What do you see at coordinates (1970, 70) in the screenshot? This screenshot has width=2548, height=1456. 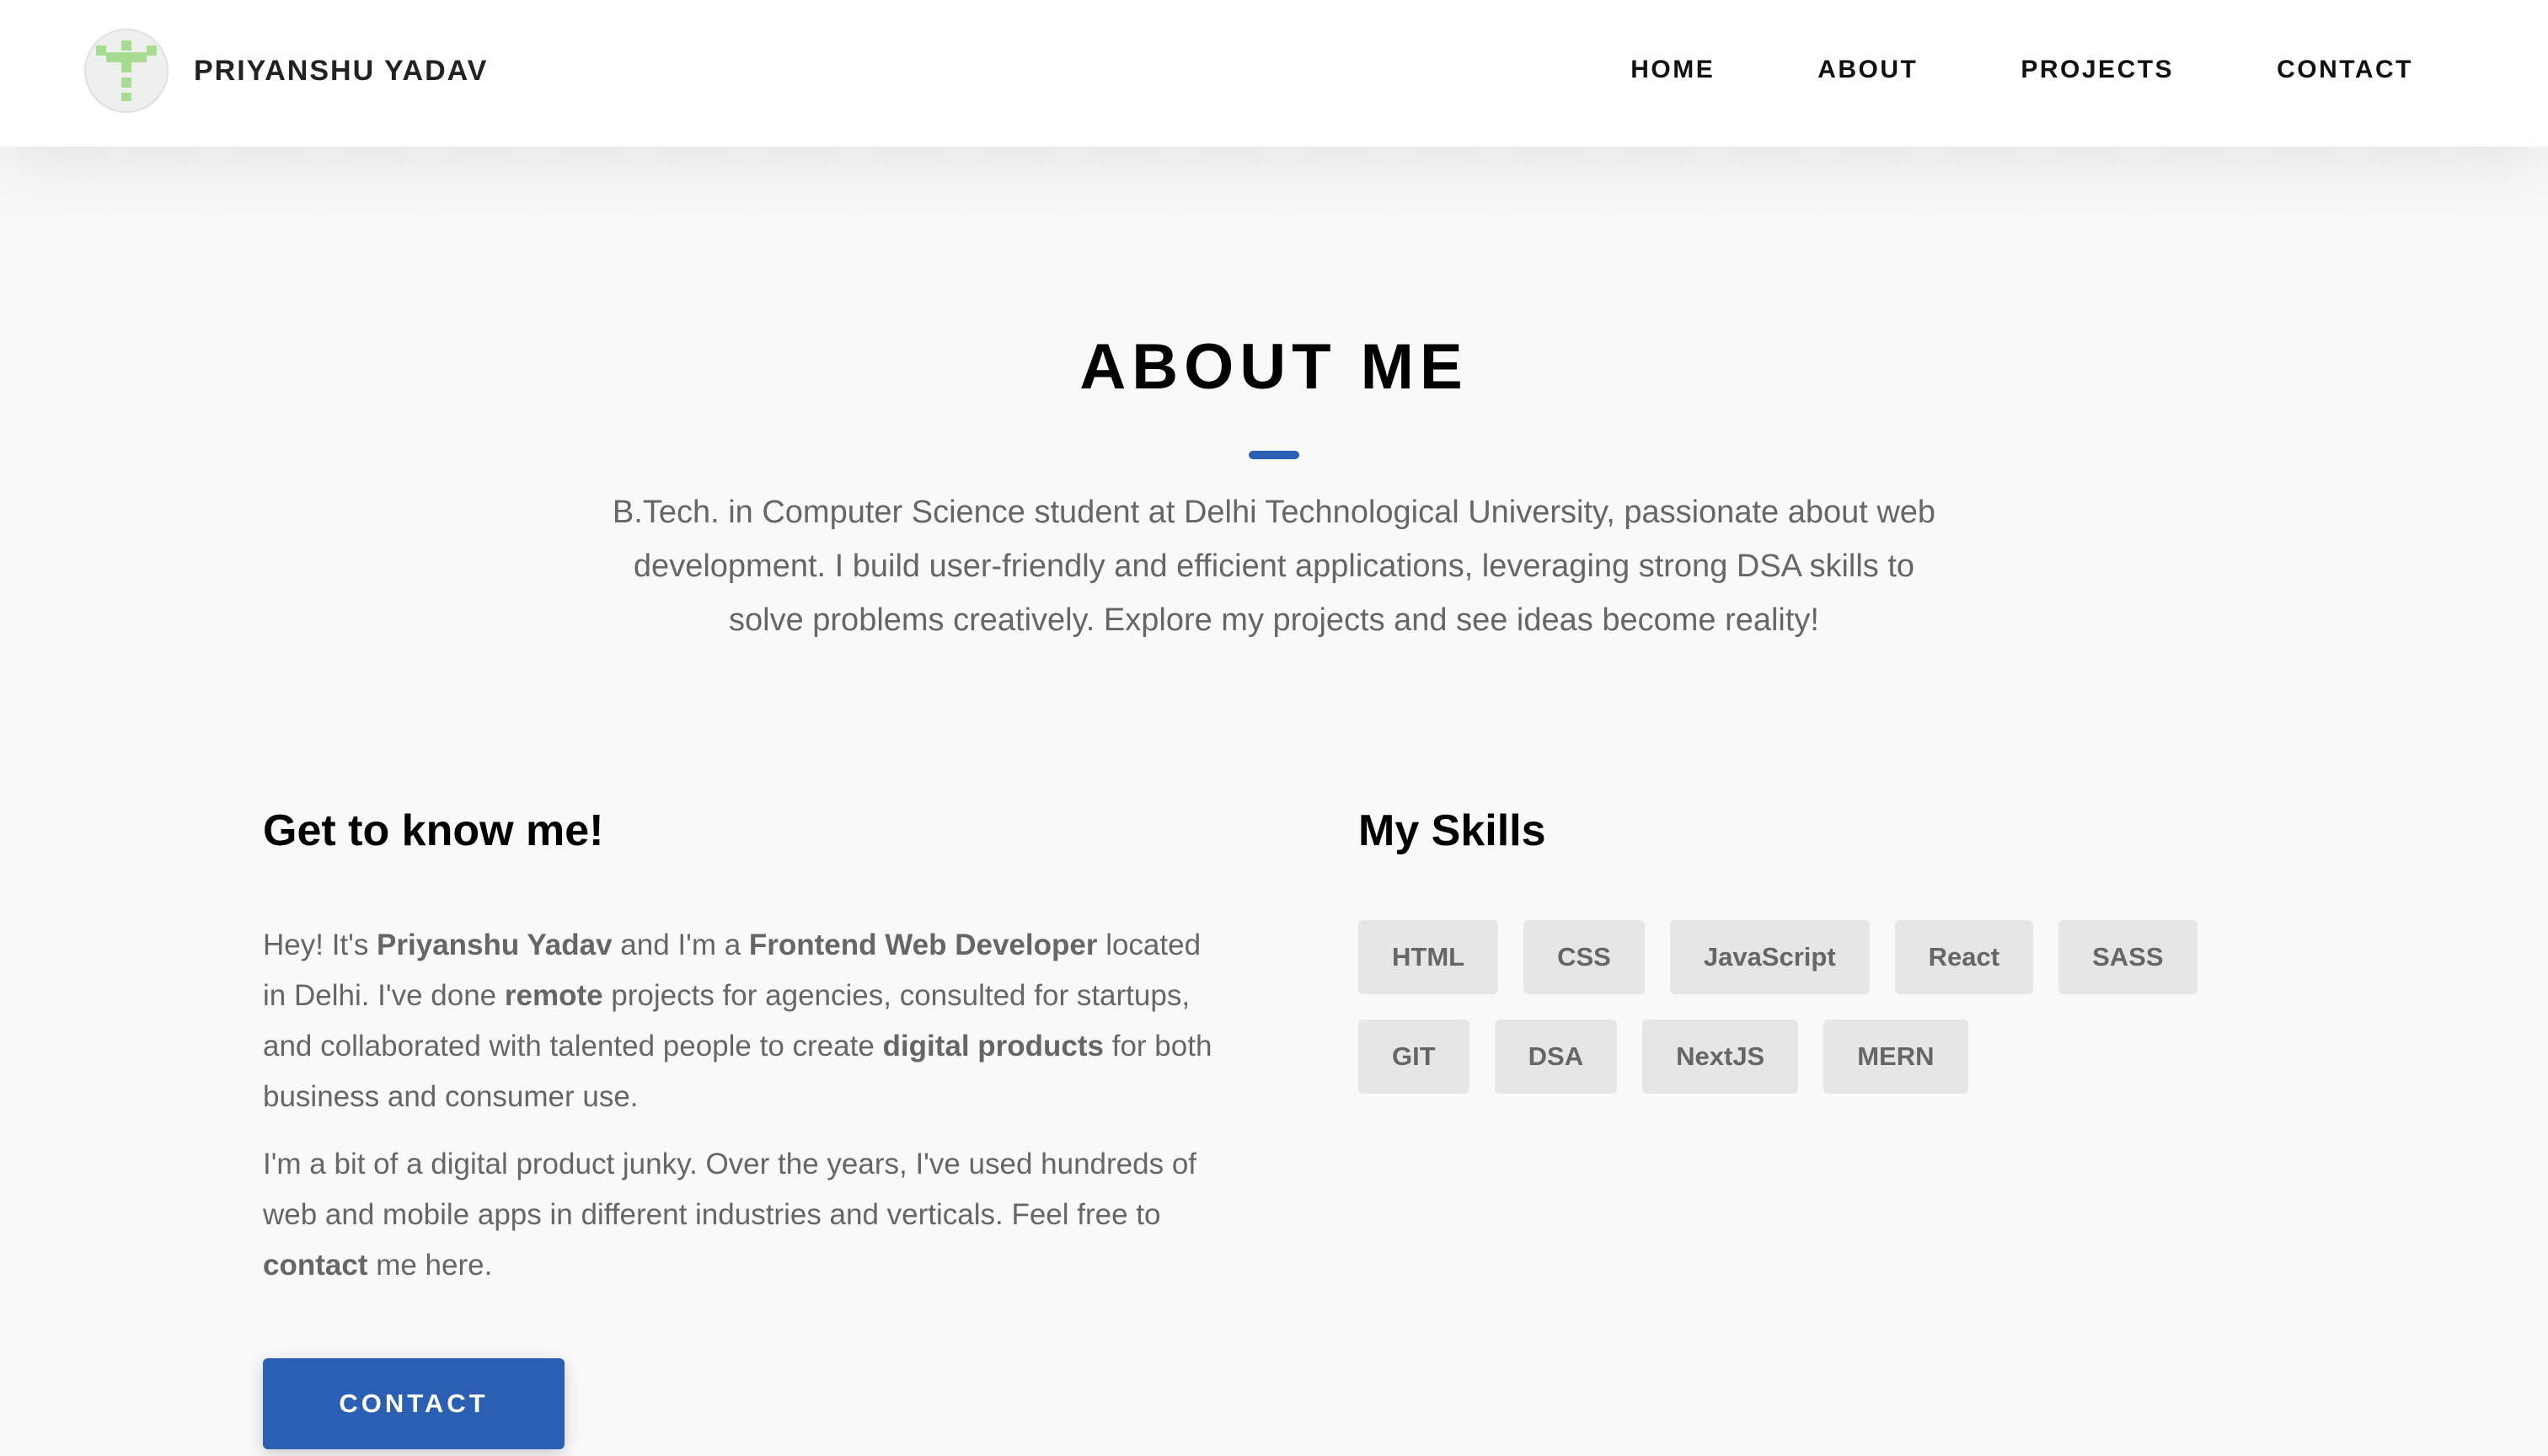 I see `main-nav: HOME ABOUT PROJECTS CONTACT` at bounding box center [1970, 70].